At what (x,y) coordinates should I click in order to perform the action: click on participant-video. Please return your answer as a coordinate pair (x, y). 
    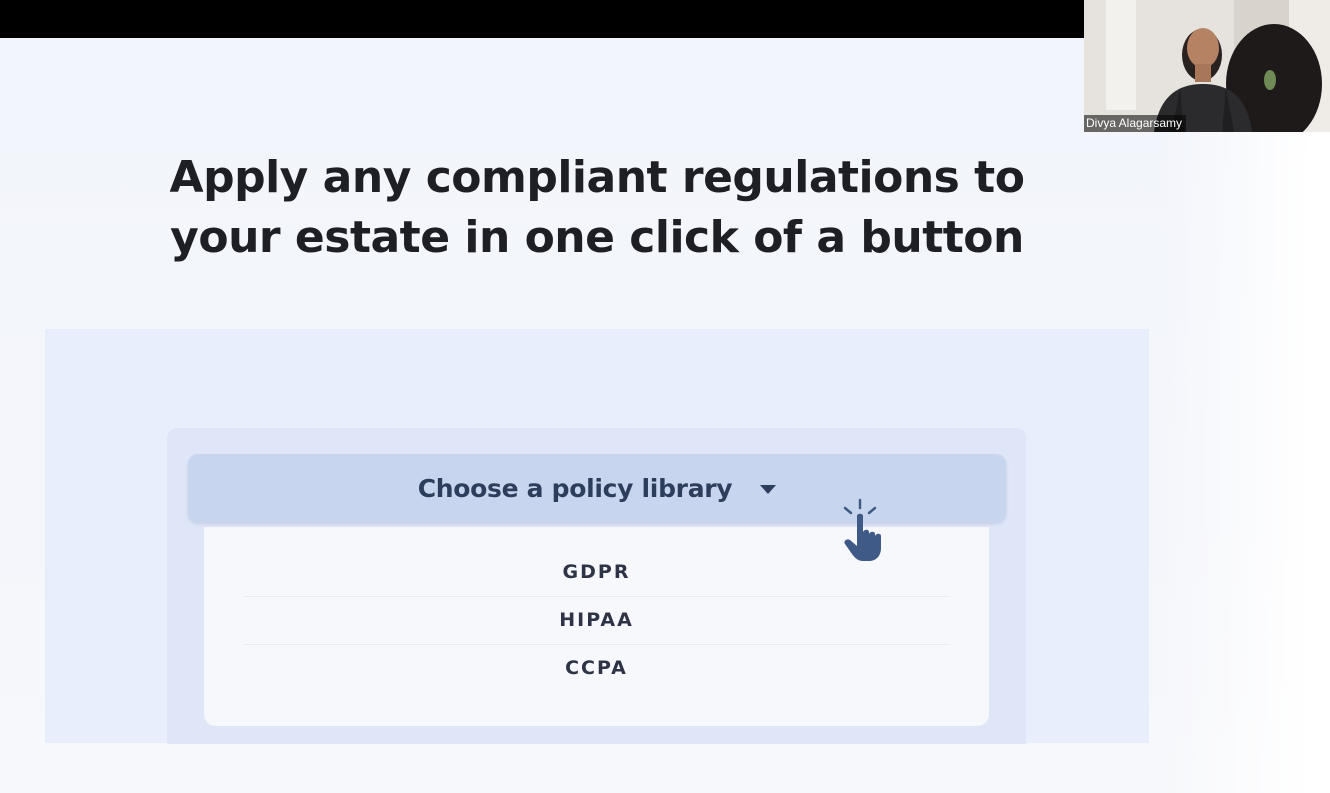
    Looking at the image, I should click on (1207, 66).